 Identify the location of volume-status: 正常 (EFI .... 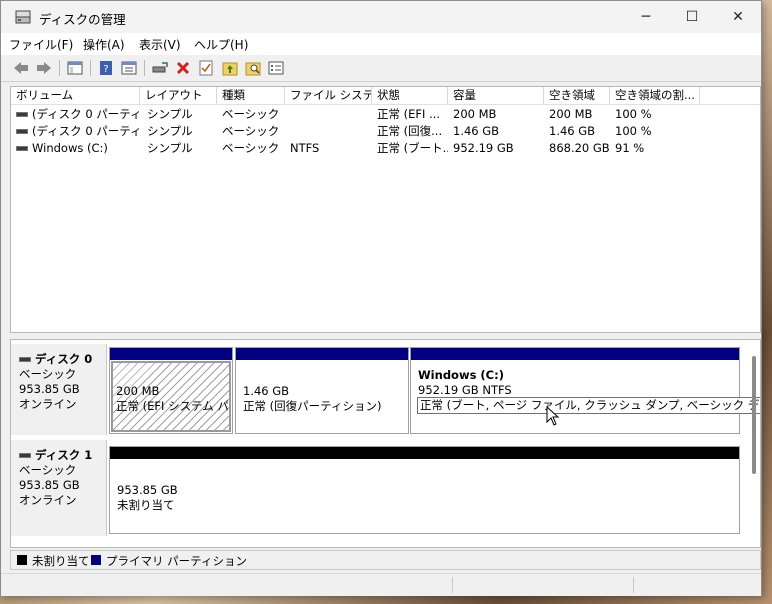
(409, 114).